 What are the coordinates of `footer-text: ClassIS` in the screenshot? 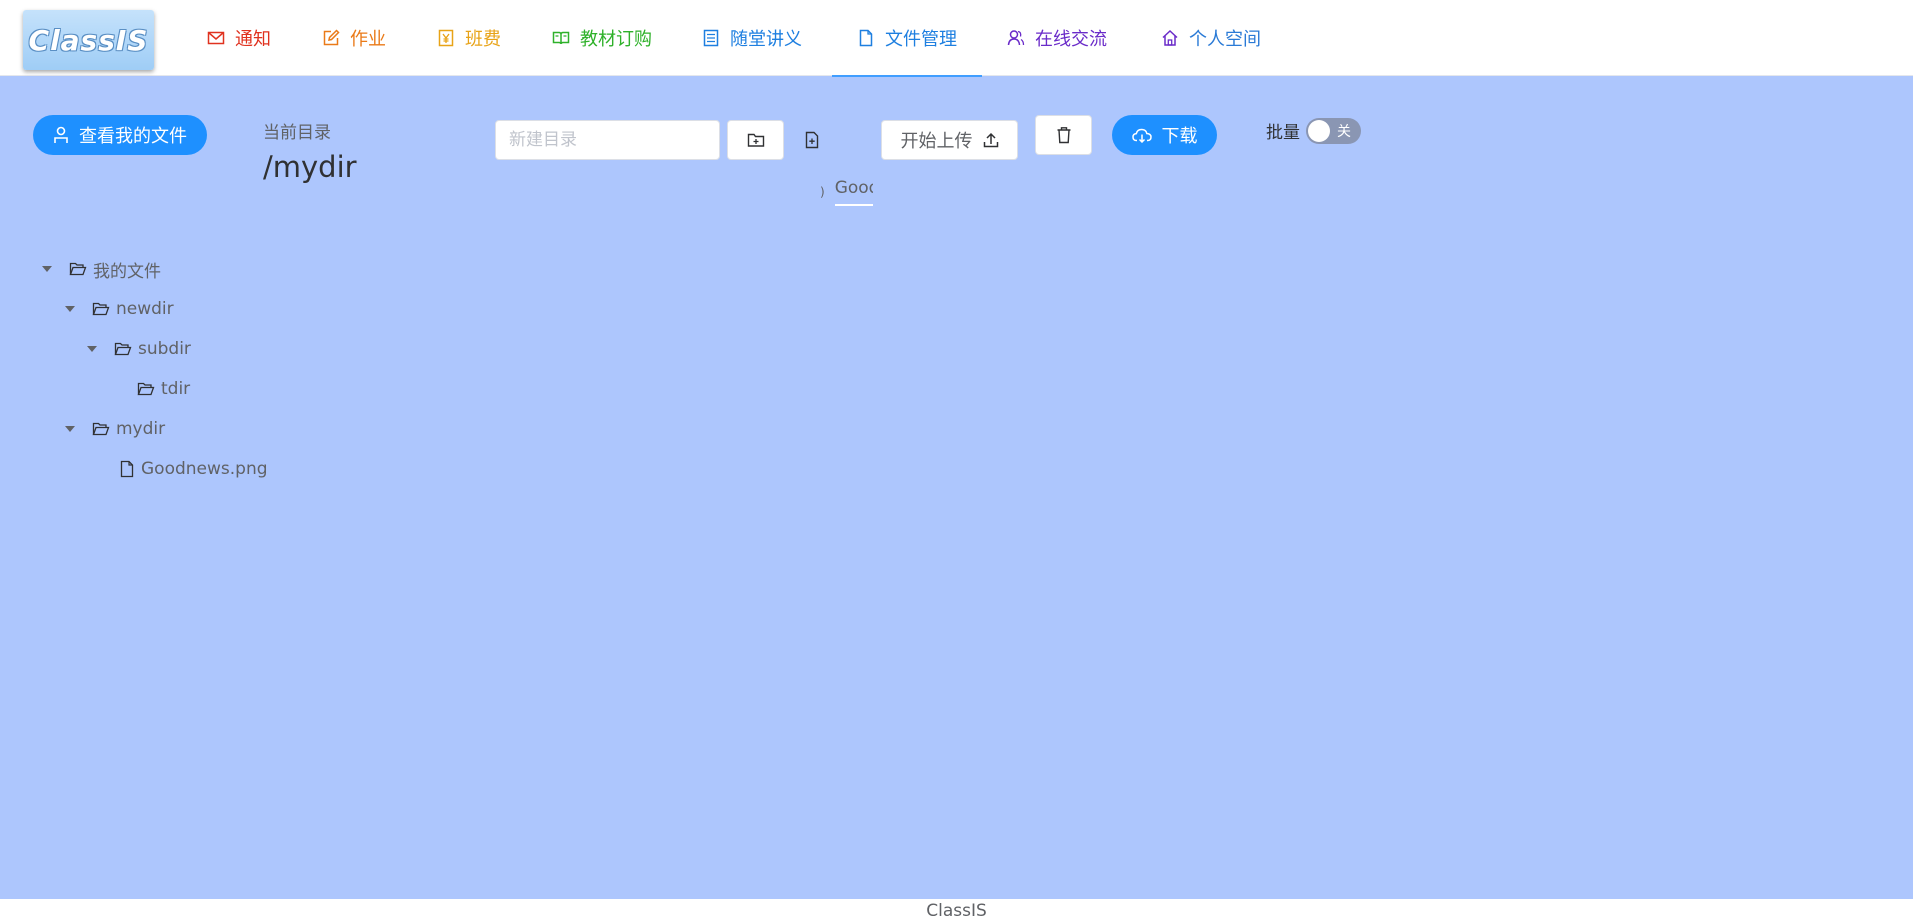 It's located at (956, 911).